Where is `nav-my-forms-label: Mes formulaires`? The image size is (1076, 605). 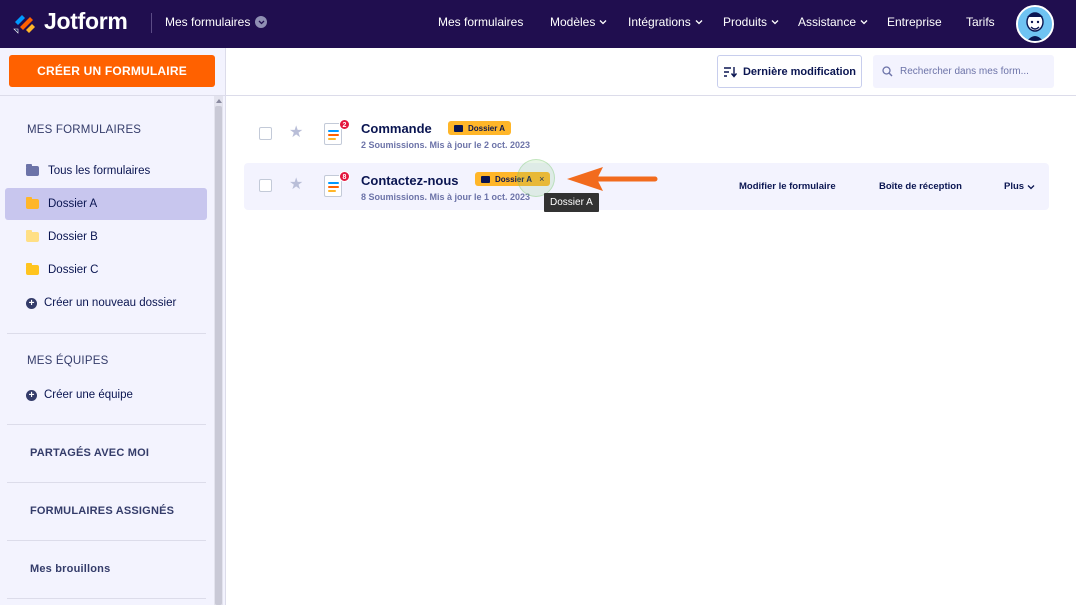 nav-my-forms-label: Mes formulaires is located at coordinates (481, 22).